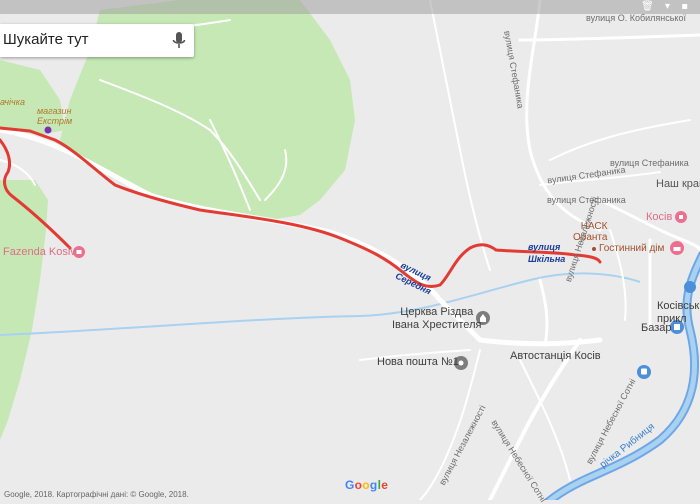 This screenshot has width=700, height=504. Describe the element at coordinates (678, 184) in the screenshot. I see `nash-krai-label: Наш край` at that location.